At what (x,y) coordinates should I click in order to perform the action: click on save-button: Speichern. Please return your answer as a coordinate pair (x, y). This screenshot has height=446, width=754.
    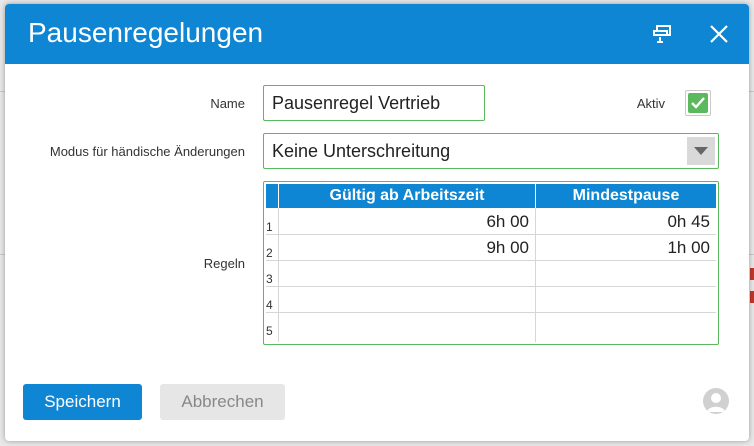
    Looking at the image, I should click on (82, 402).